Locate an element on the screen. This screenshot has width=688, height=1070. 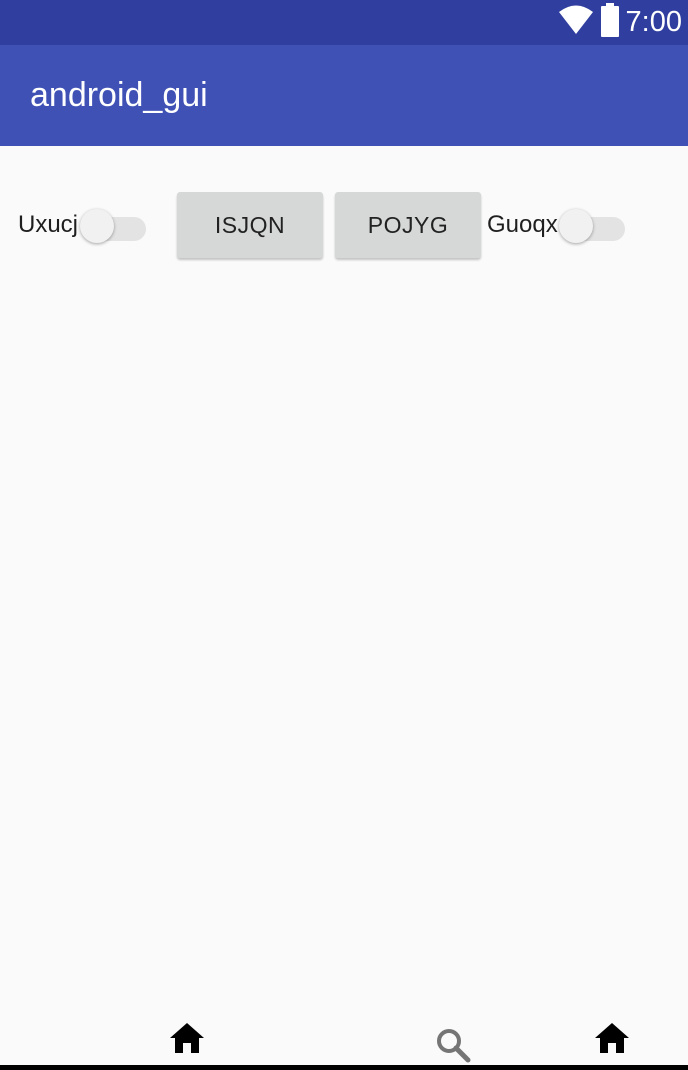
wifi-icon is located at coordinates (576, 22).